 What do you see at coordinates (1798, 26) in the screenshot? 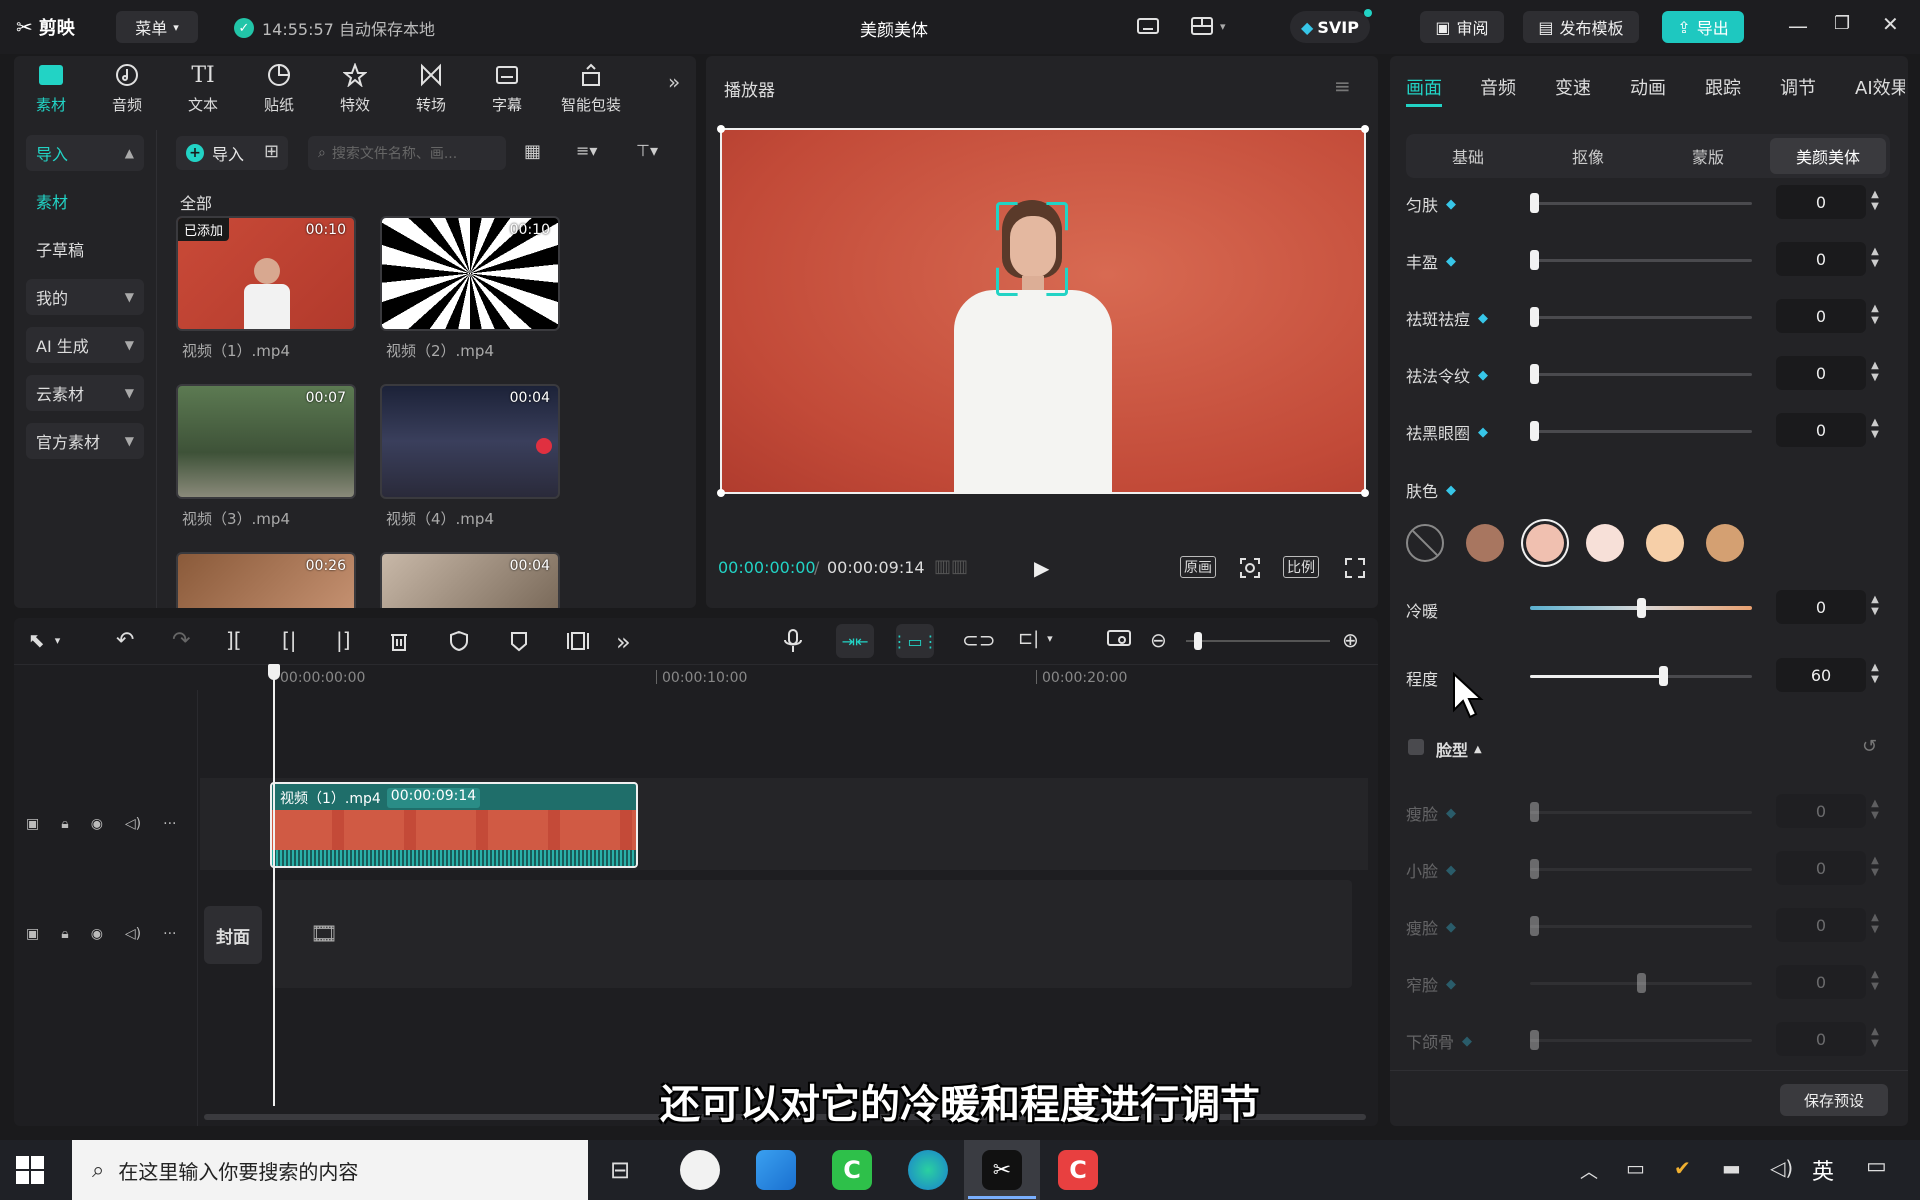
I see `minimize-icon: —` at bounding box center [1798, 26].